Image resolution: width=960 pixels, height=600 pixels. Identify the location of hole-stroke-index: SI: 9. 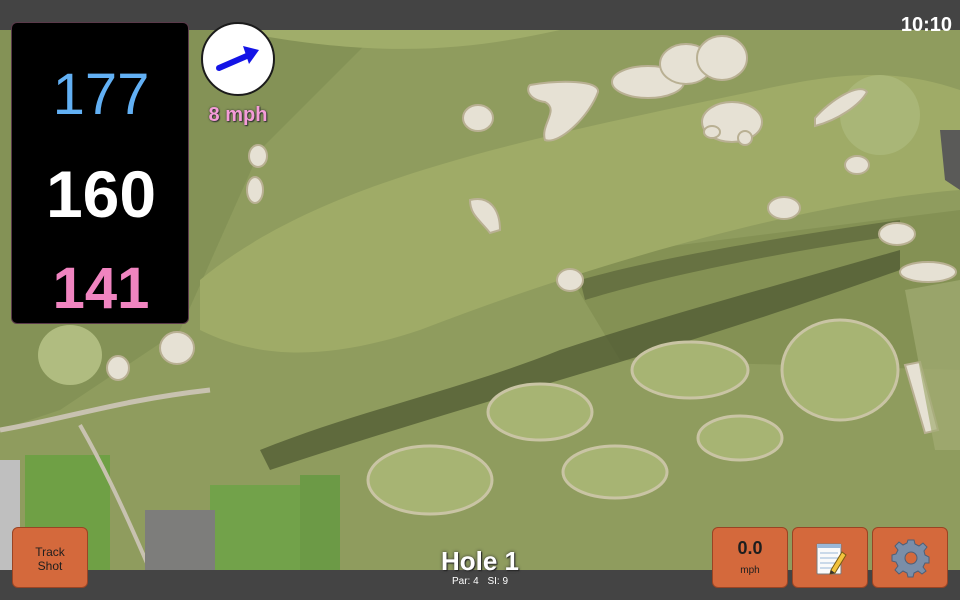
(498, 581).